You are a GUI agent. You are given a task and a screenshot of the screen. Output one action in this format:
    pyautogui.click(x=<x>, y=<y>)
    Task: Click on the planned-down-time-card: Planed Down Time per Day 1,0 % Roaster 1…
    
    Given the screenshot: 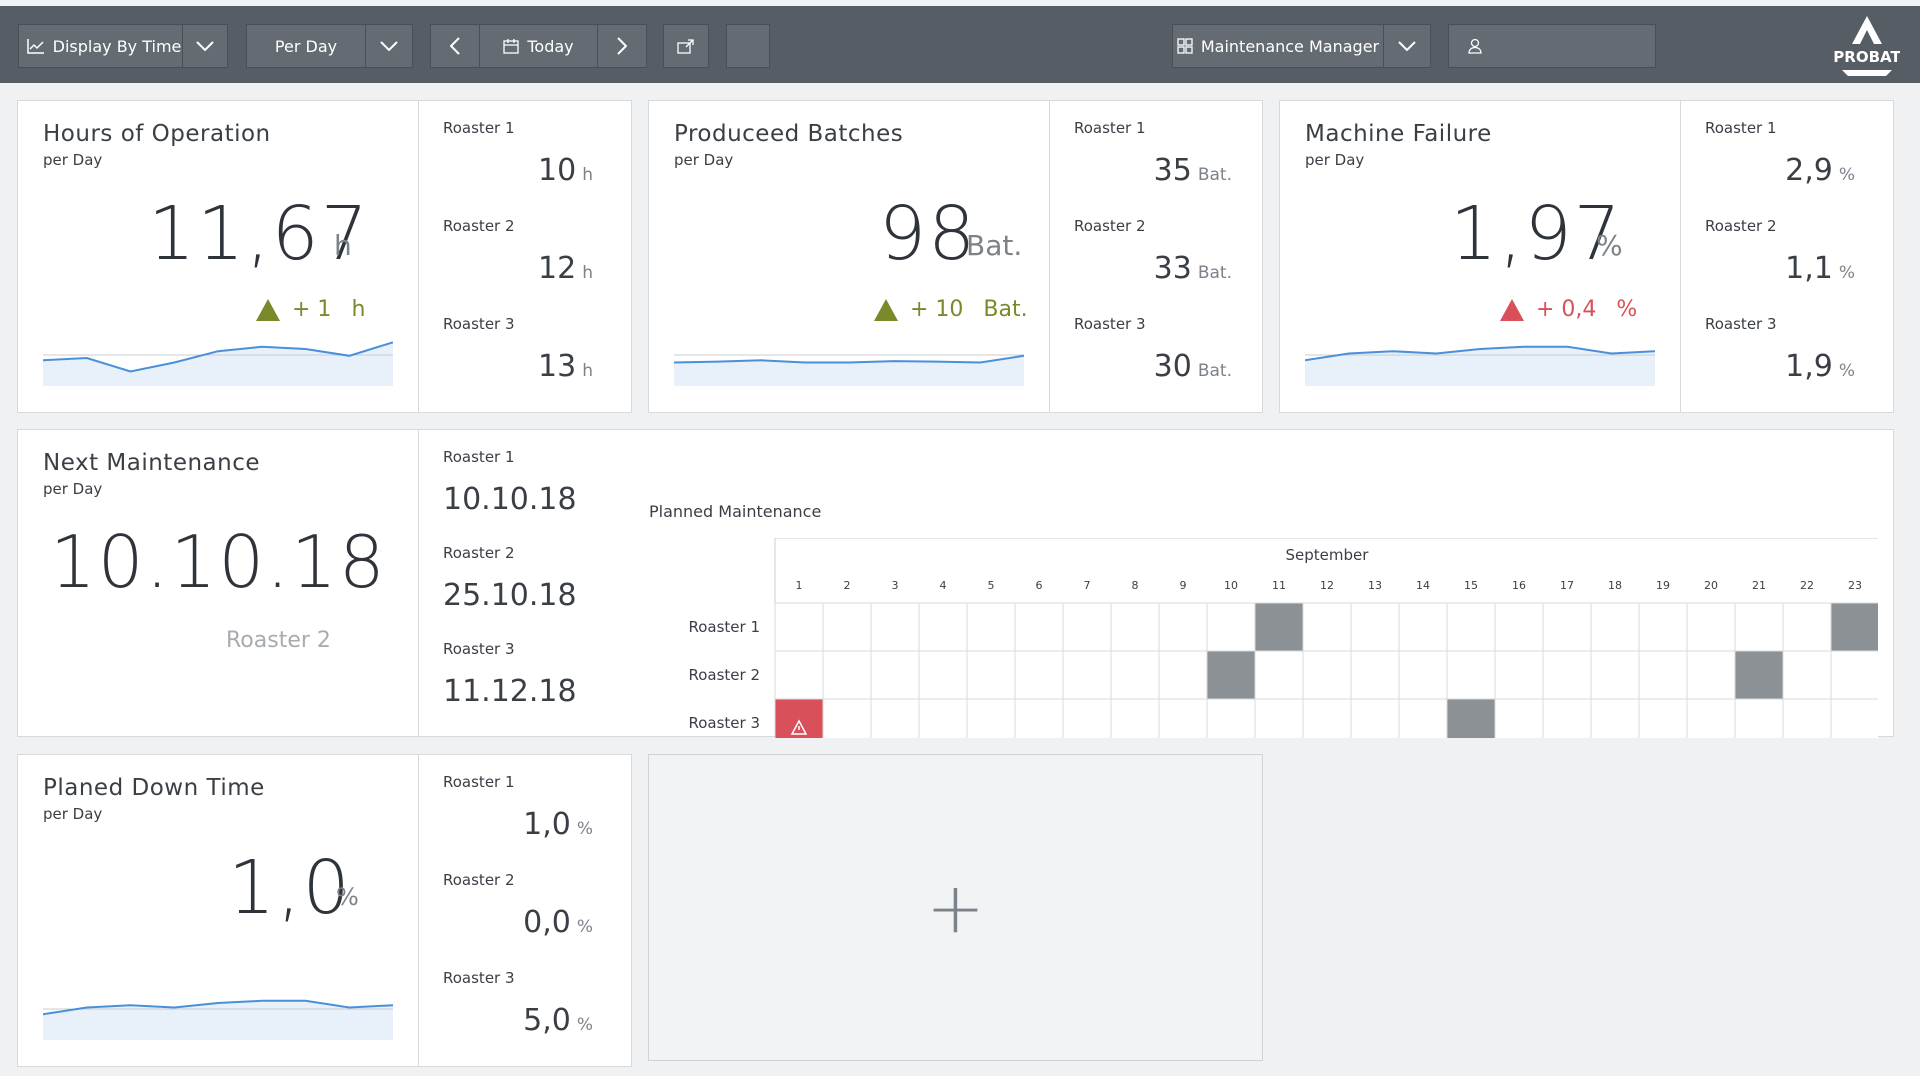 What is the action you would take?
    pyautogui.click(x=324, y=910)
    